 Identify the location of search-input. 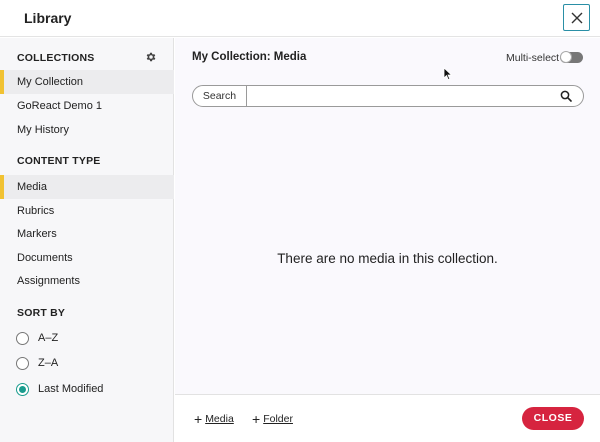
(399, 96).